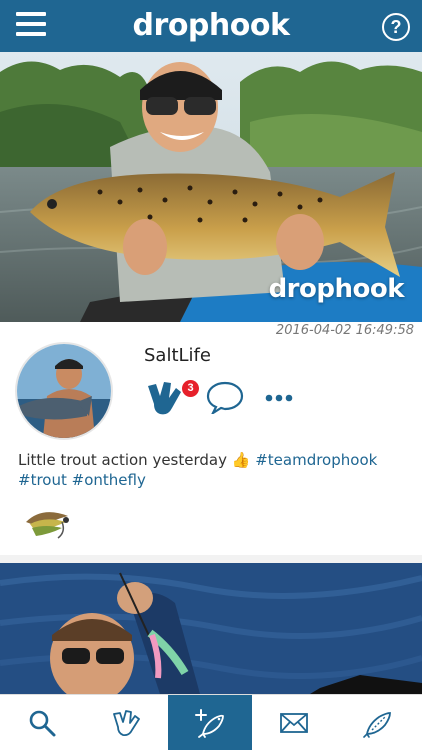 The image size is (422, 750). I want to click on tab-measure, so click(378, 722).